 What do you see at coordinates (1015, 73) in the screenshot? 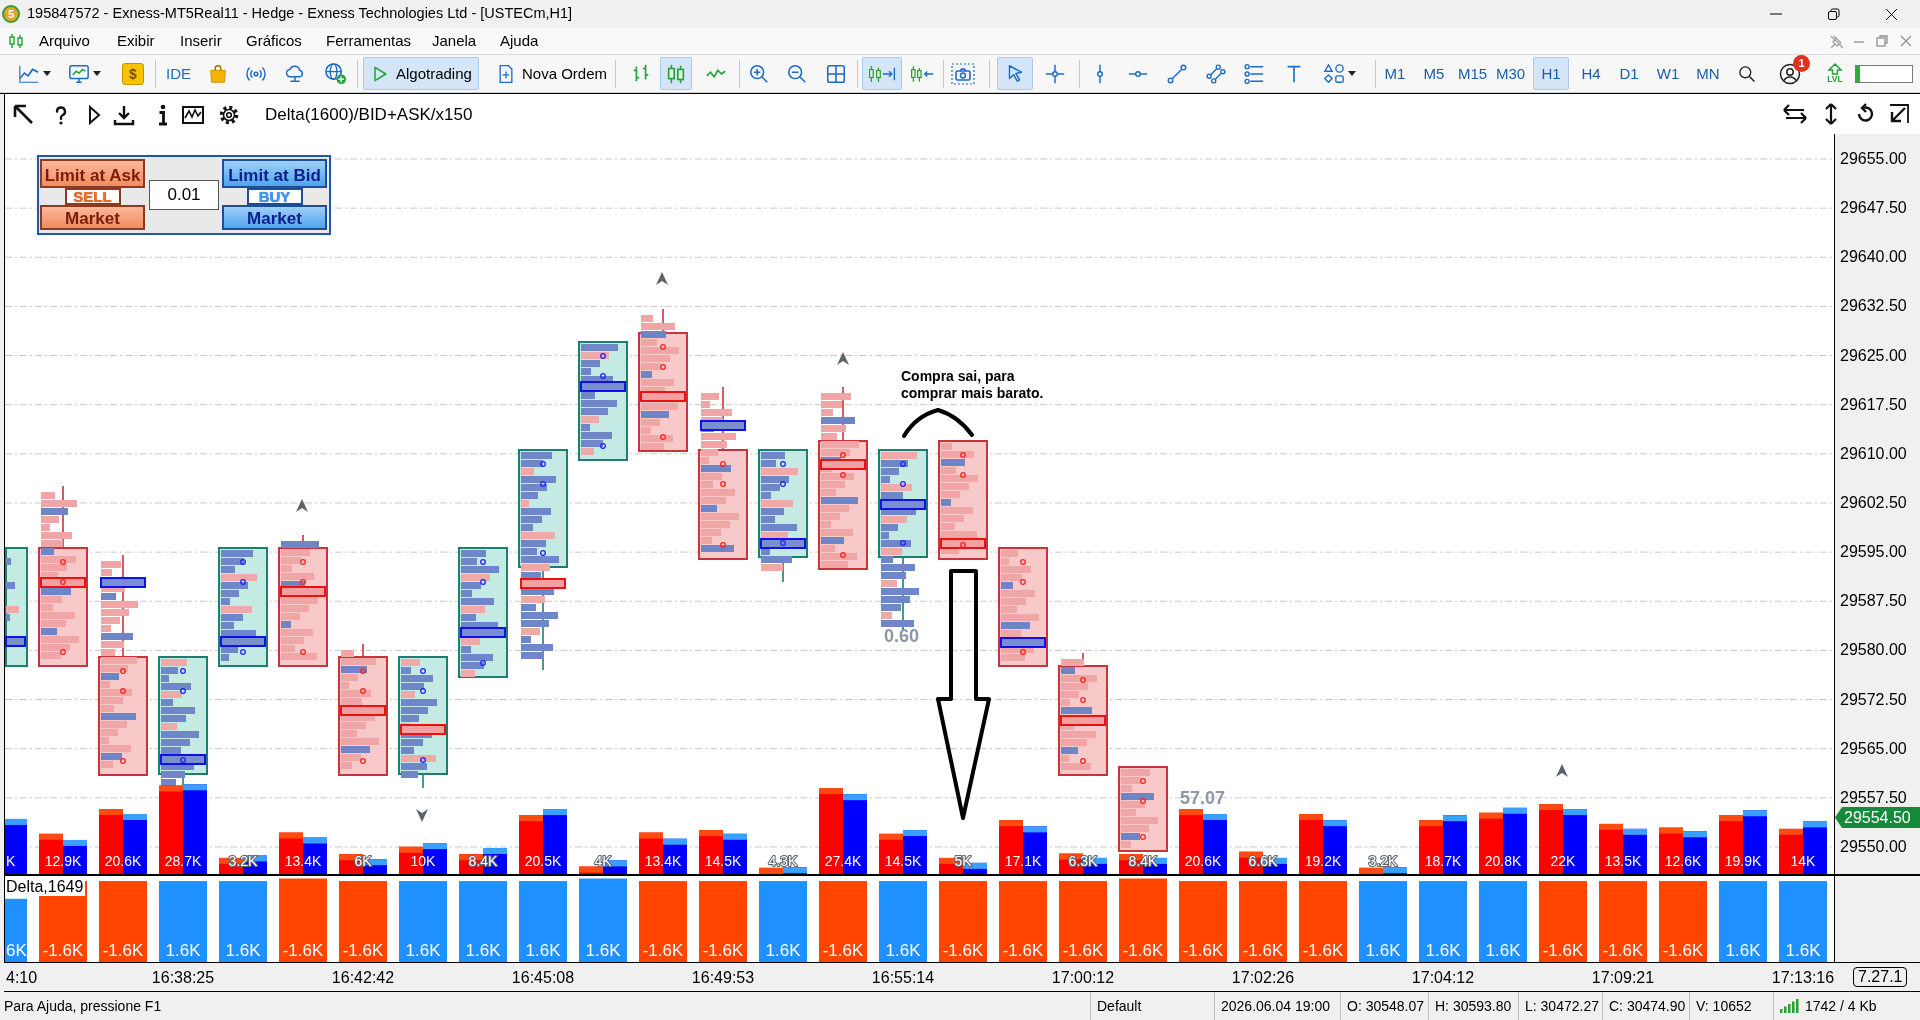
I see `cursor-button` at bounding box center [1015, 73].